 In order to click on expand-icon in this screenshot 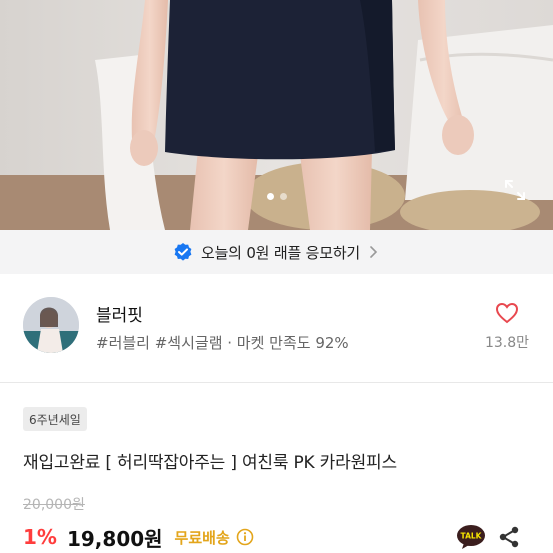, I will do `click(515, 190)`.